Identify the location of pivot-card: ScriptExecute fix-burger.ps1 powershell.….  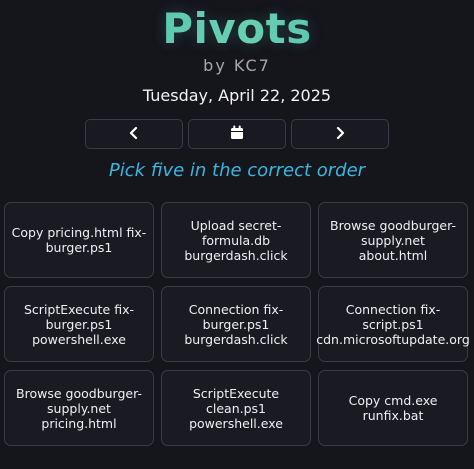
(79, 324).